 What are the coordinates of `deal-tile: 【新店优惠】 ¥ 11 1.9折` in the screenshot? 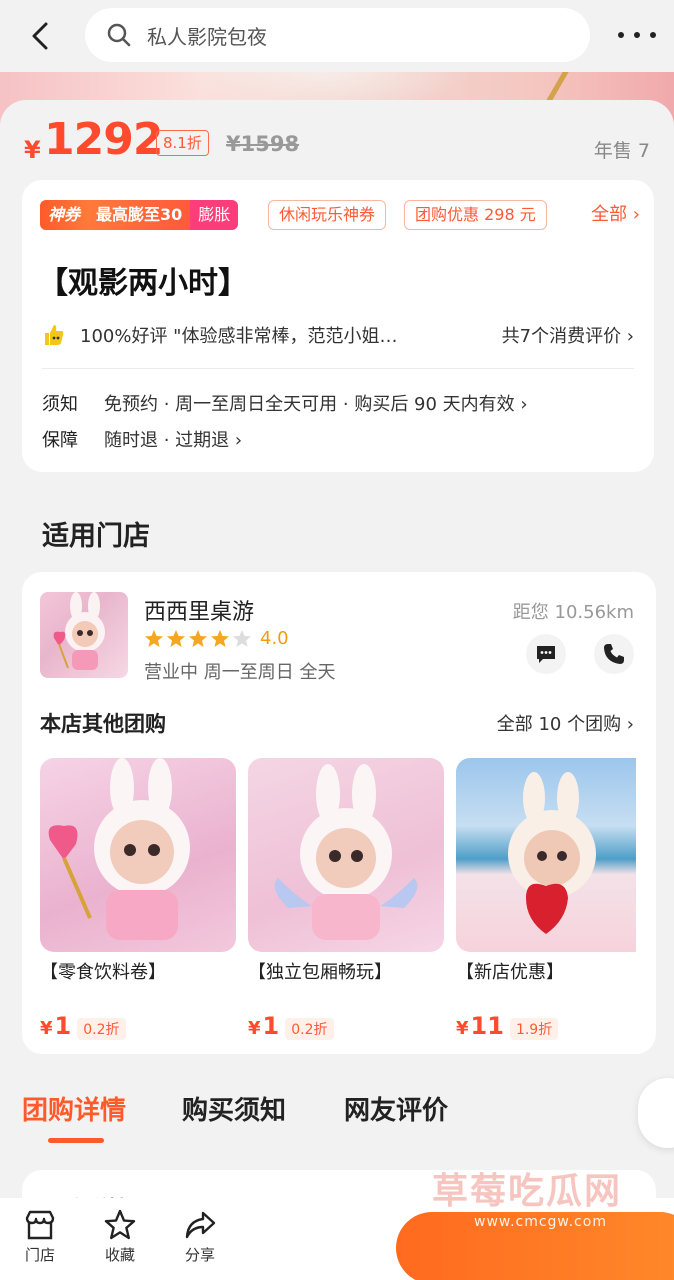 It's located at (546, 899).